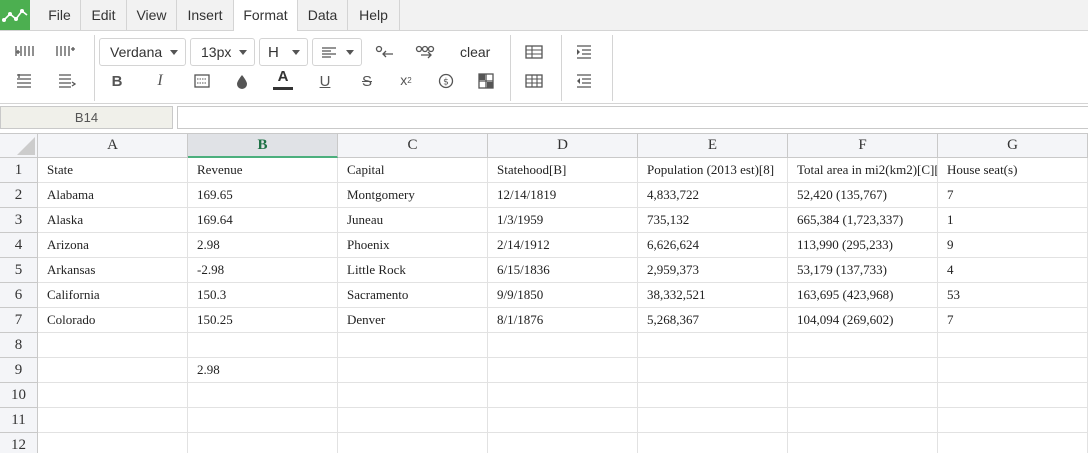 The height and width of the screenshot is (453, 1088). What do you see at coordinates (1013, 370) in the screenshot?
I see `cell-g9` at bounding box center [1013, 370].